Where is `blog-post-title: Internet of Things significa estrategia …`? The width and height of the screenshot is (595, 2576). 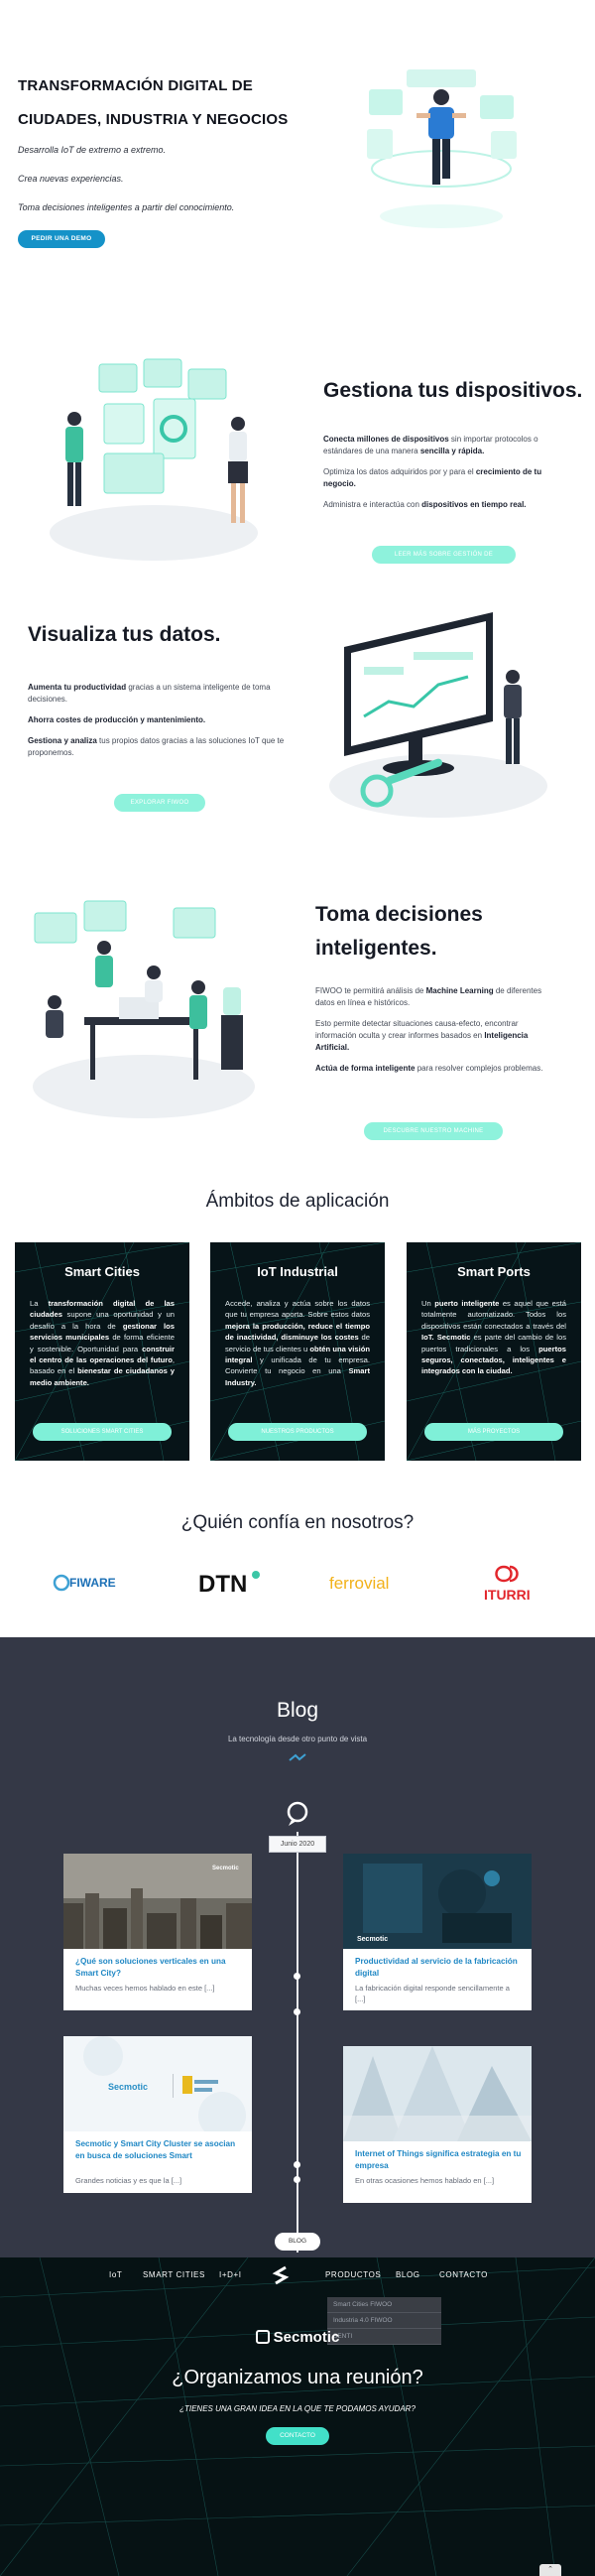 blog-post-title: Internet of Things significa estrategia … is located at coordinates (438, 2160).